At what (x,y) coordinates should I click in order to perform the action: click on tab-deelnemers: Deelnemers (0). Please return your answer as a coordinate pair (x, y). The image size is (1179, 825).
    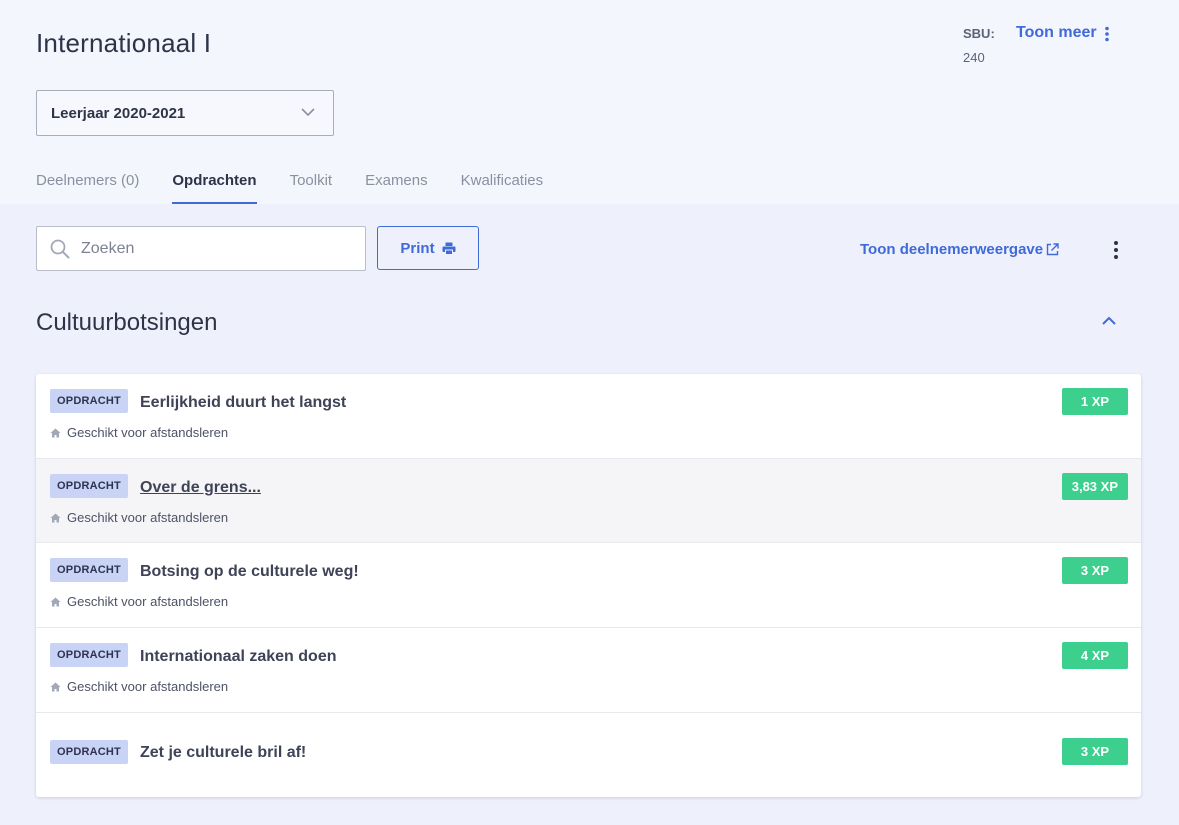
    Looking at the image, I should click on (87, 188).